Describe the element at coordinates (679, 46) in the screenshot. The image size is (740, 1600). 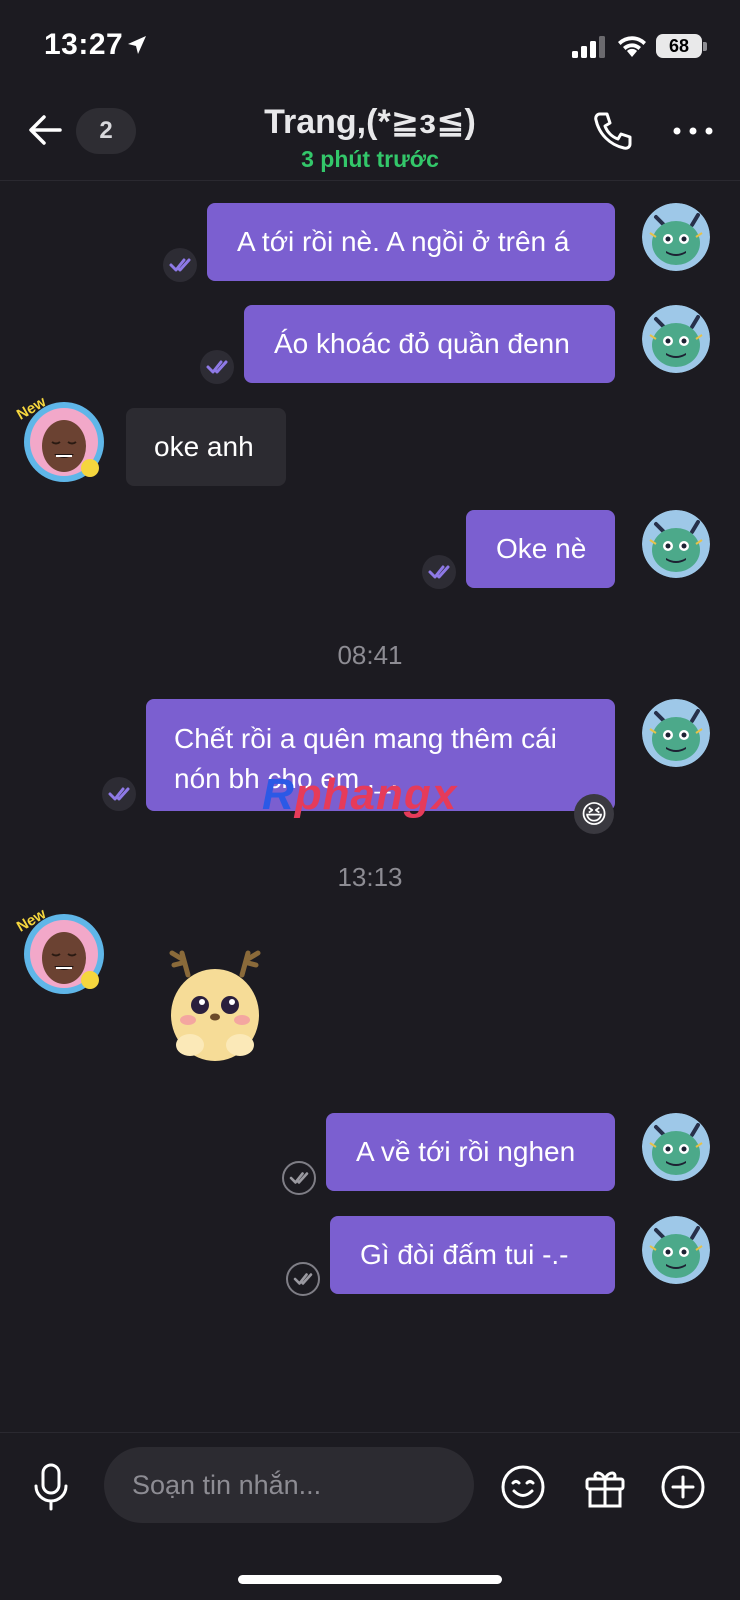
I see `battery-level: 68` at that location.